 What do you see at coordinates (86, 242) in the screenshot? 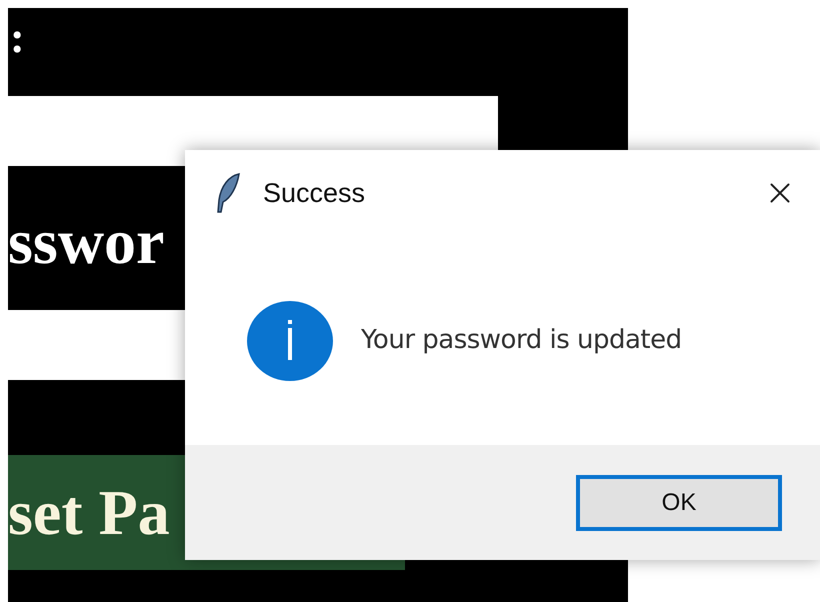
I see `form-label: sswor` at bounding box center [86, 242].